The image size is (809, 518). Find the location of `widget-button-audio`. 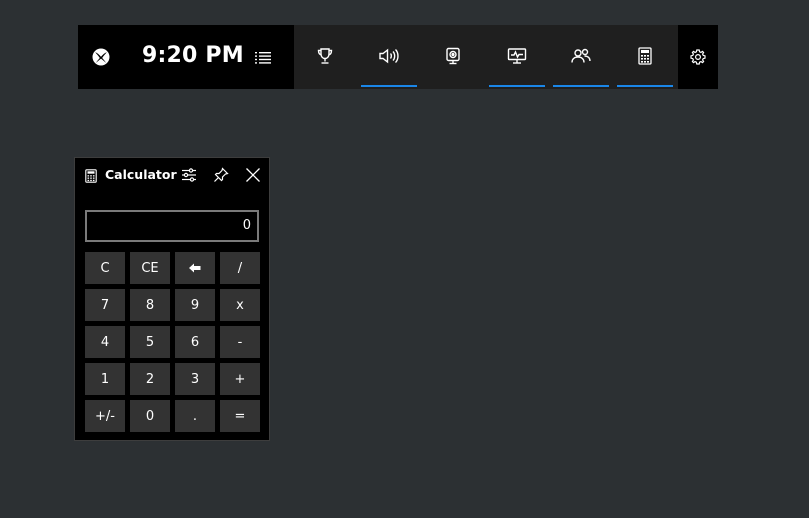

widget-button-audio is located at coordinates (389, 57).